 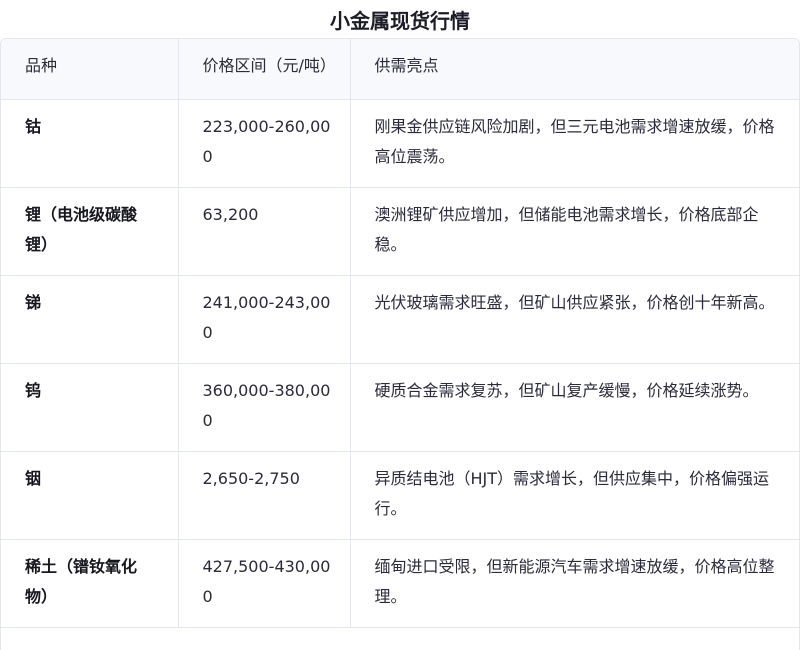 What do you see at coordinates (574, 319) in the screenshot?
I see `cell-highlight: 光伏玻璃需求旺盛，但矿山供应紧张，价格创十年新高。` at bounding box center [574, 319].